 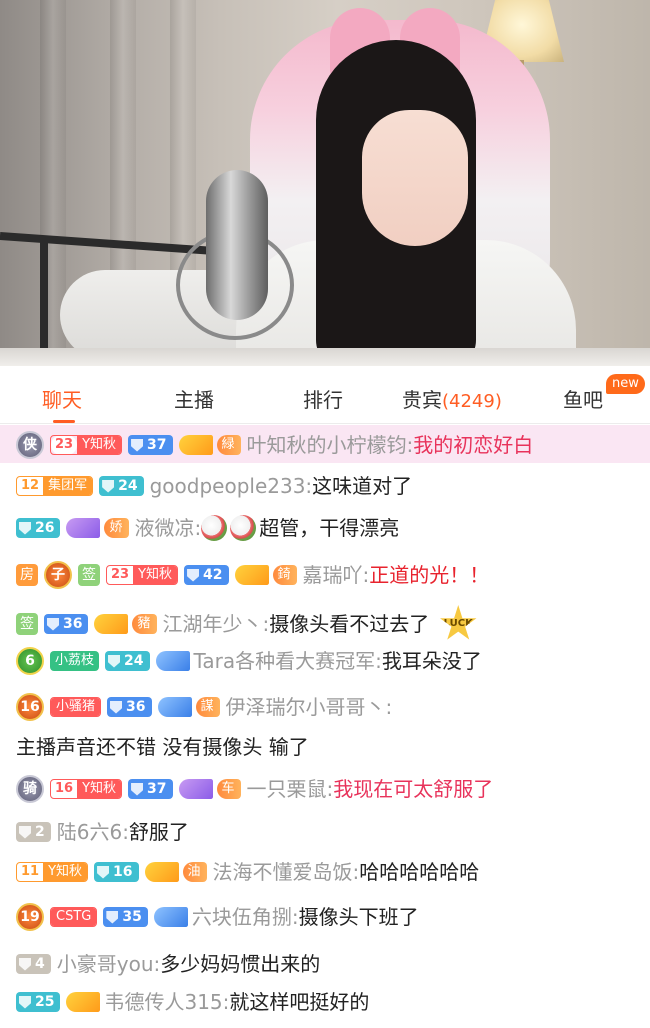 I want to click on tab-streamer: 主播, so click(x=194, y=398).